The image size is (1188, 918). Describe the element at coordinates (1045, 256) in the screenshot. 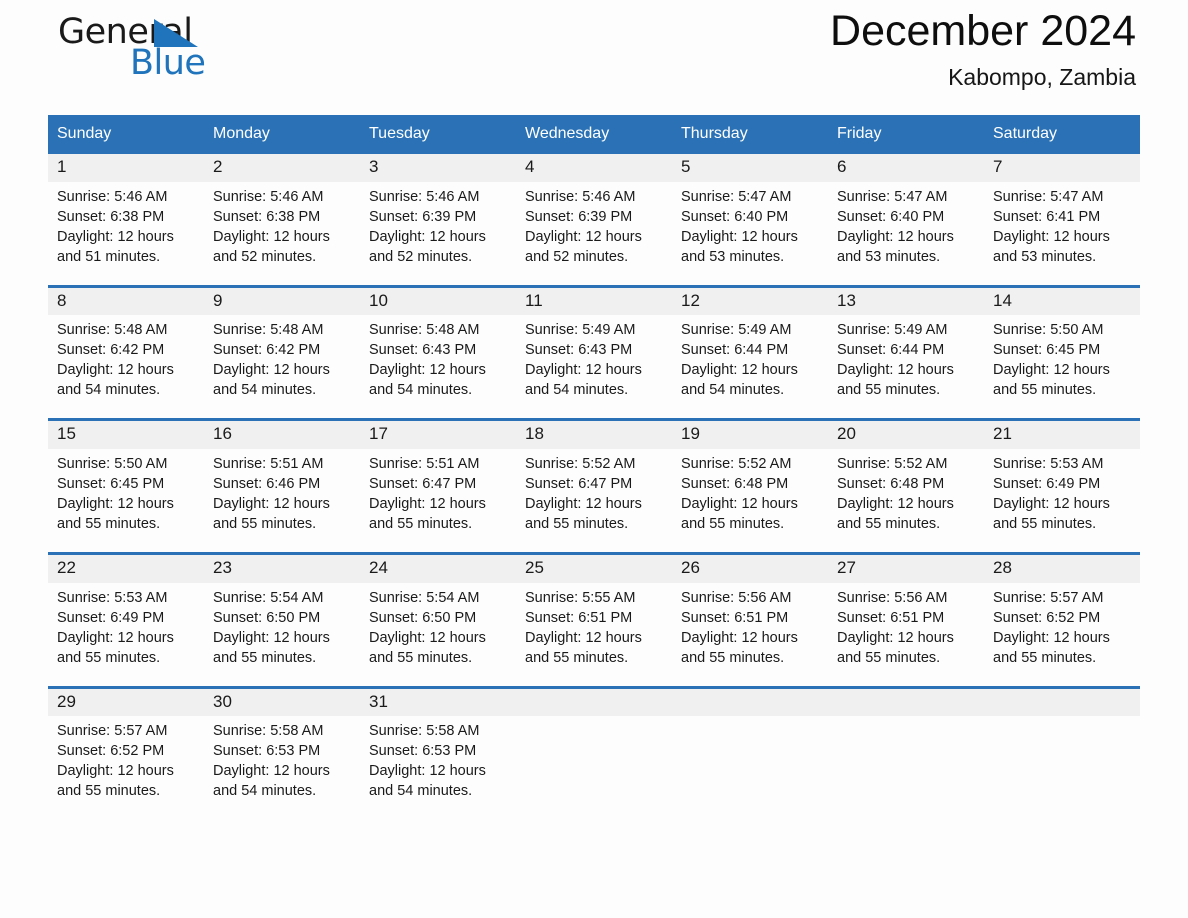

I see `daylight-text-line2: and 53 minutes.` at that location.